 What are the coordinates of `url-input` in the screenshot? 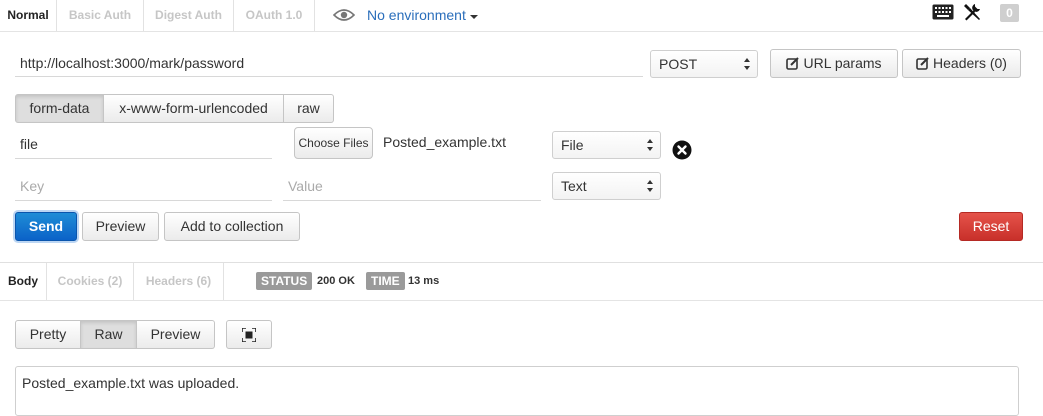 It's located at (329, 63).